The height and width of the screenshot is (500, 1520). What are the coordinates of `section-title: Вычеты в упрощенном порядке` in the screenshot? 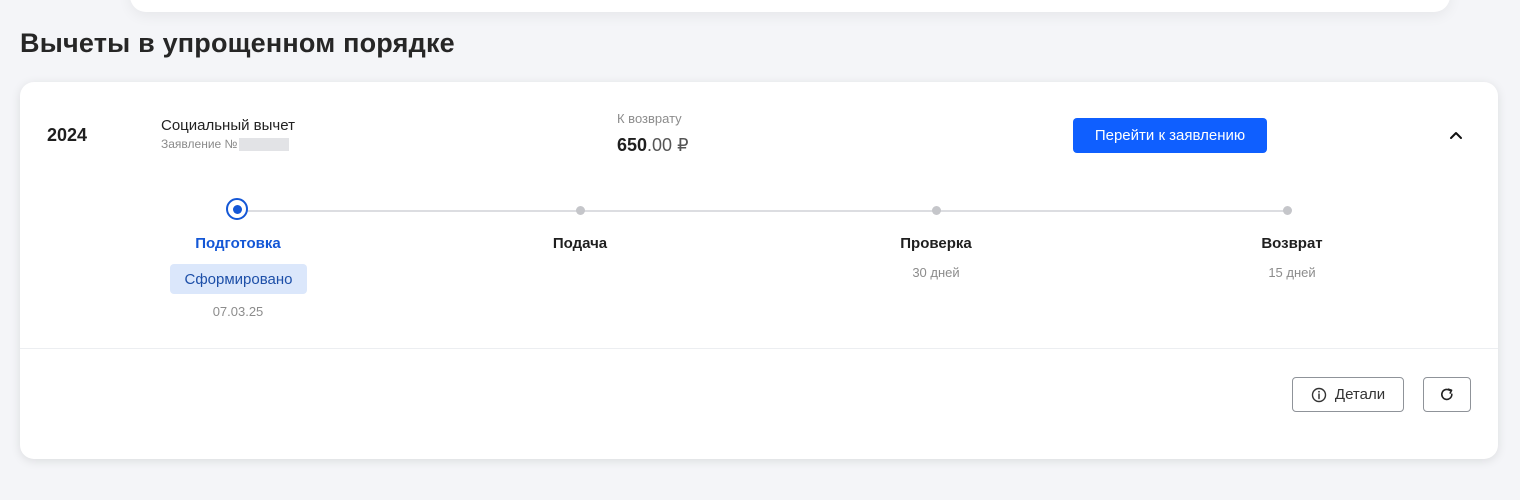 It's located at (237, 43).